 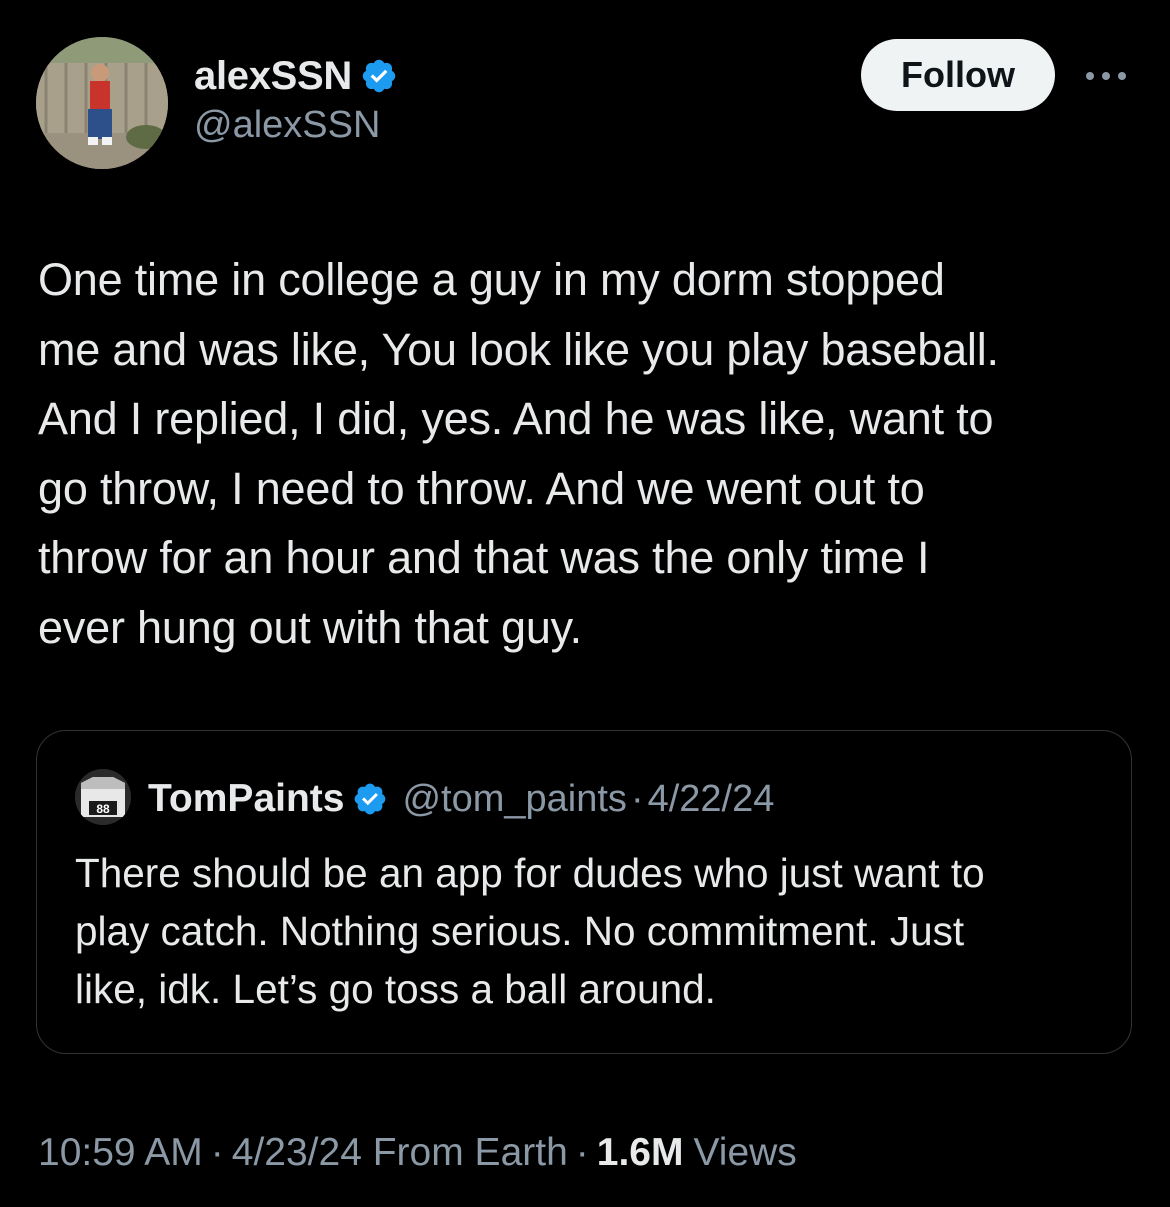 I want to click on tweet-time: 10:59 AM, so click(x=120, y=1153).